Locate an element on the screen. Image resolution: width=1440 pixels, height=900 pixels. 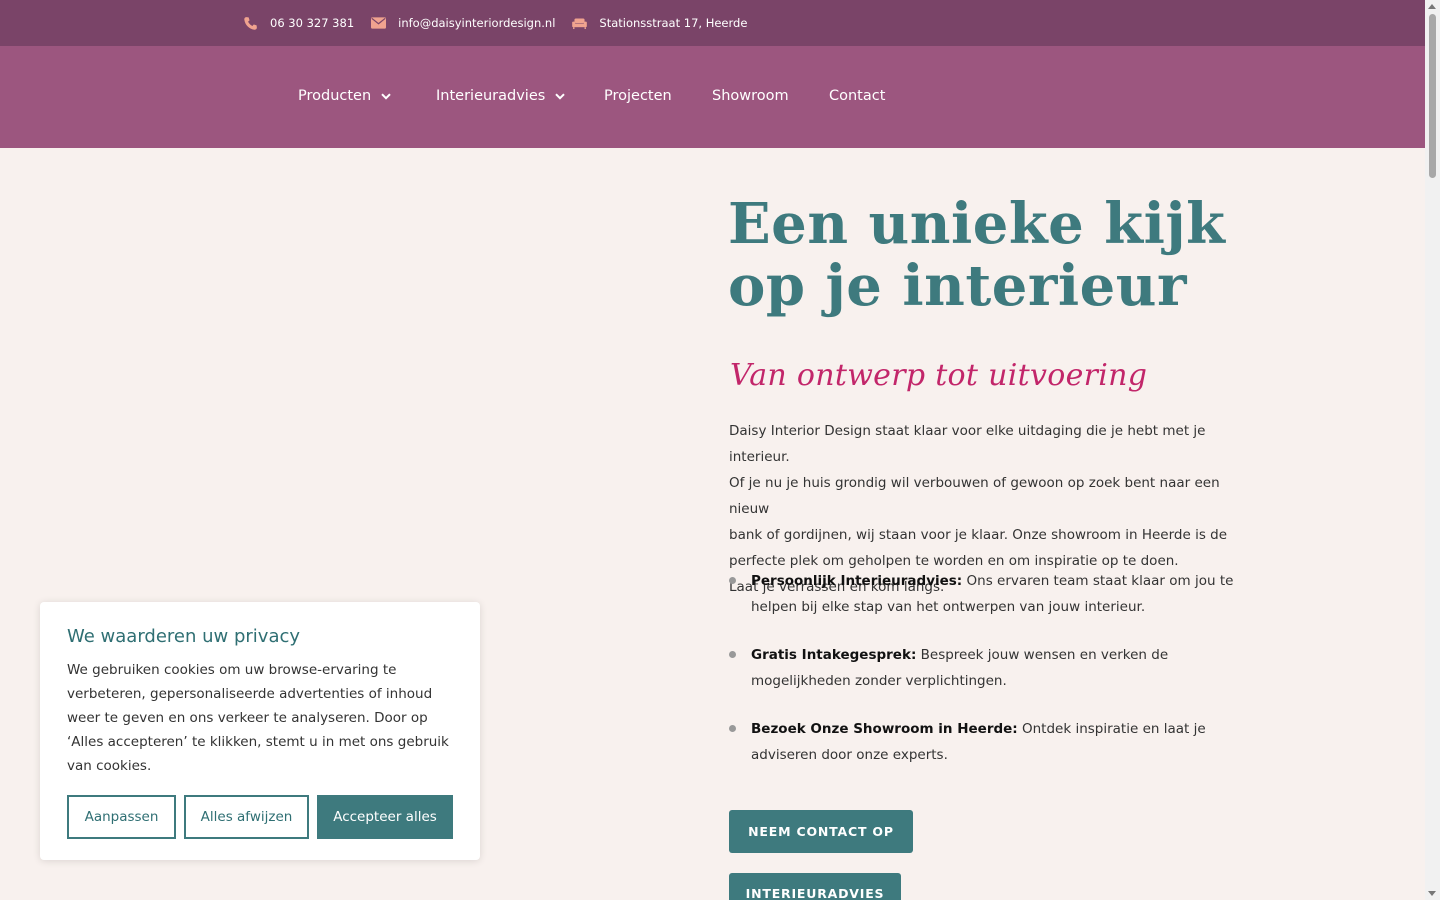
email-info: info@daisyinteriordesign.nl is located at coordinates (463, 23).